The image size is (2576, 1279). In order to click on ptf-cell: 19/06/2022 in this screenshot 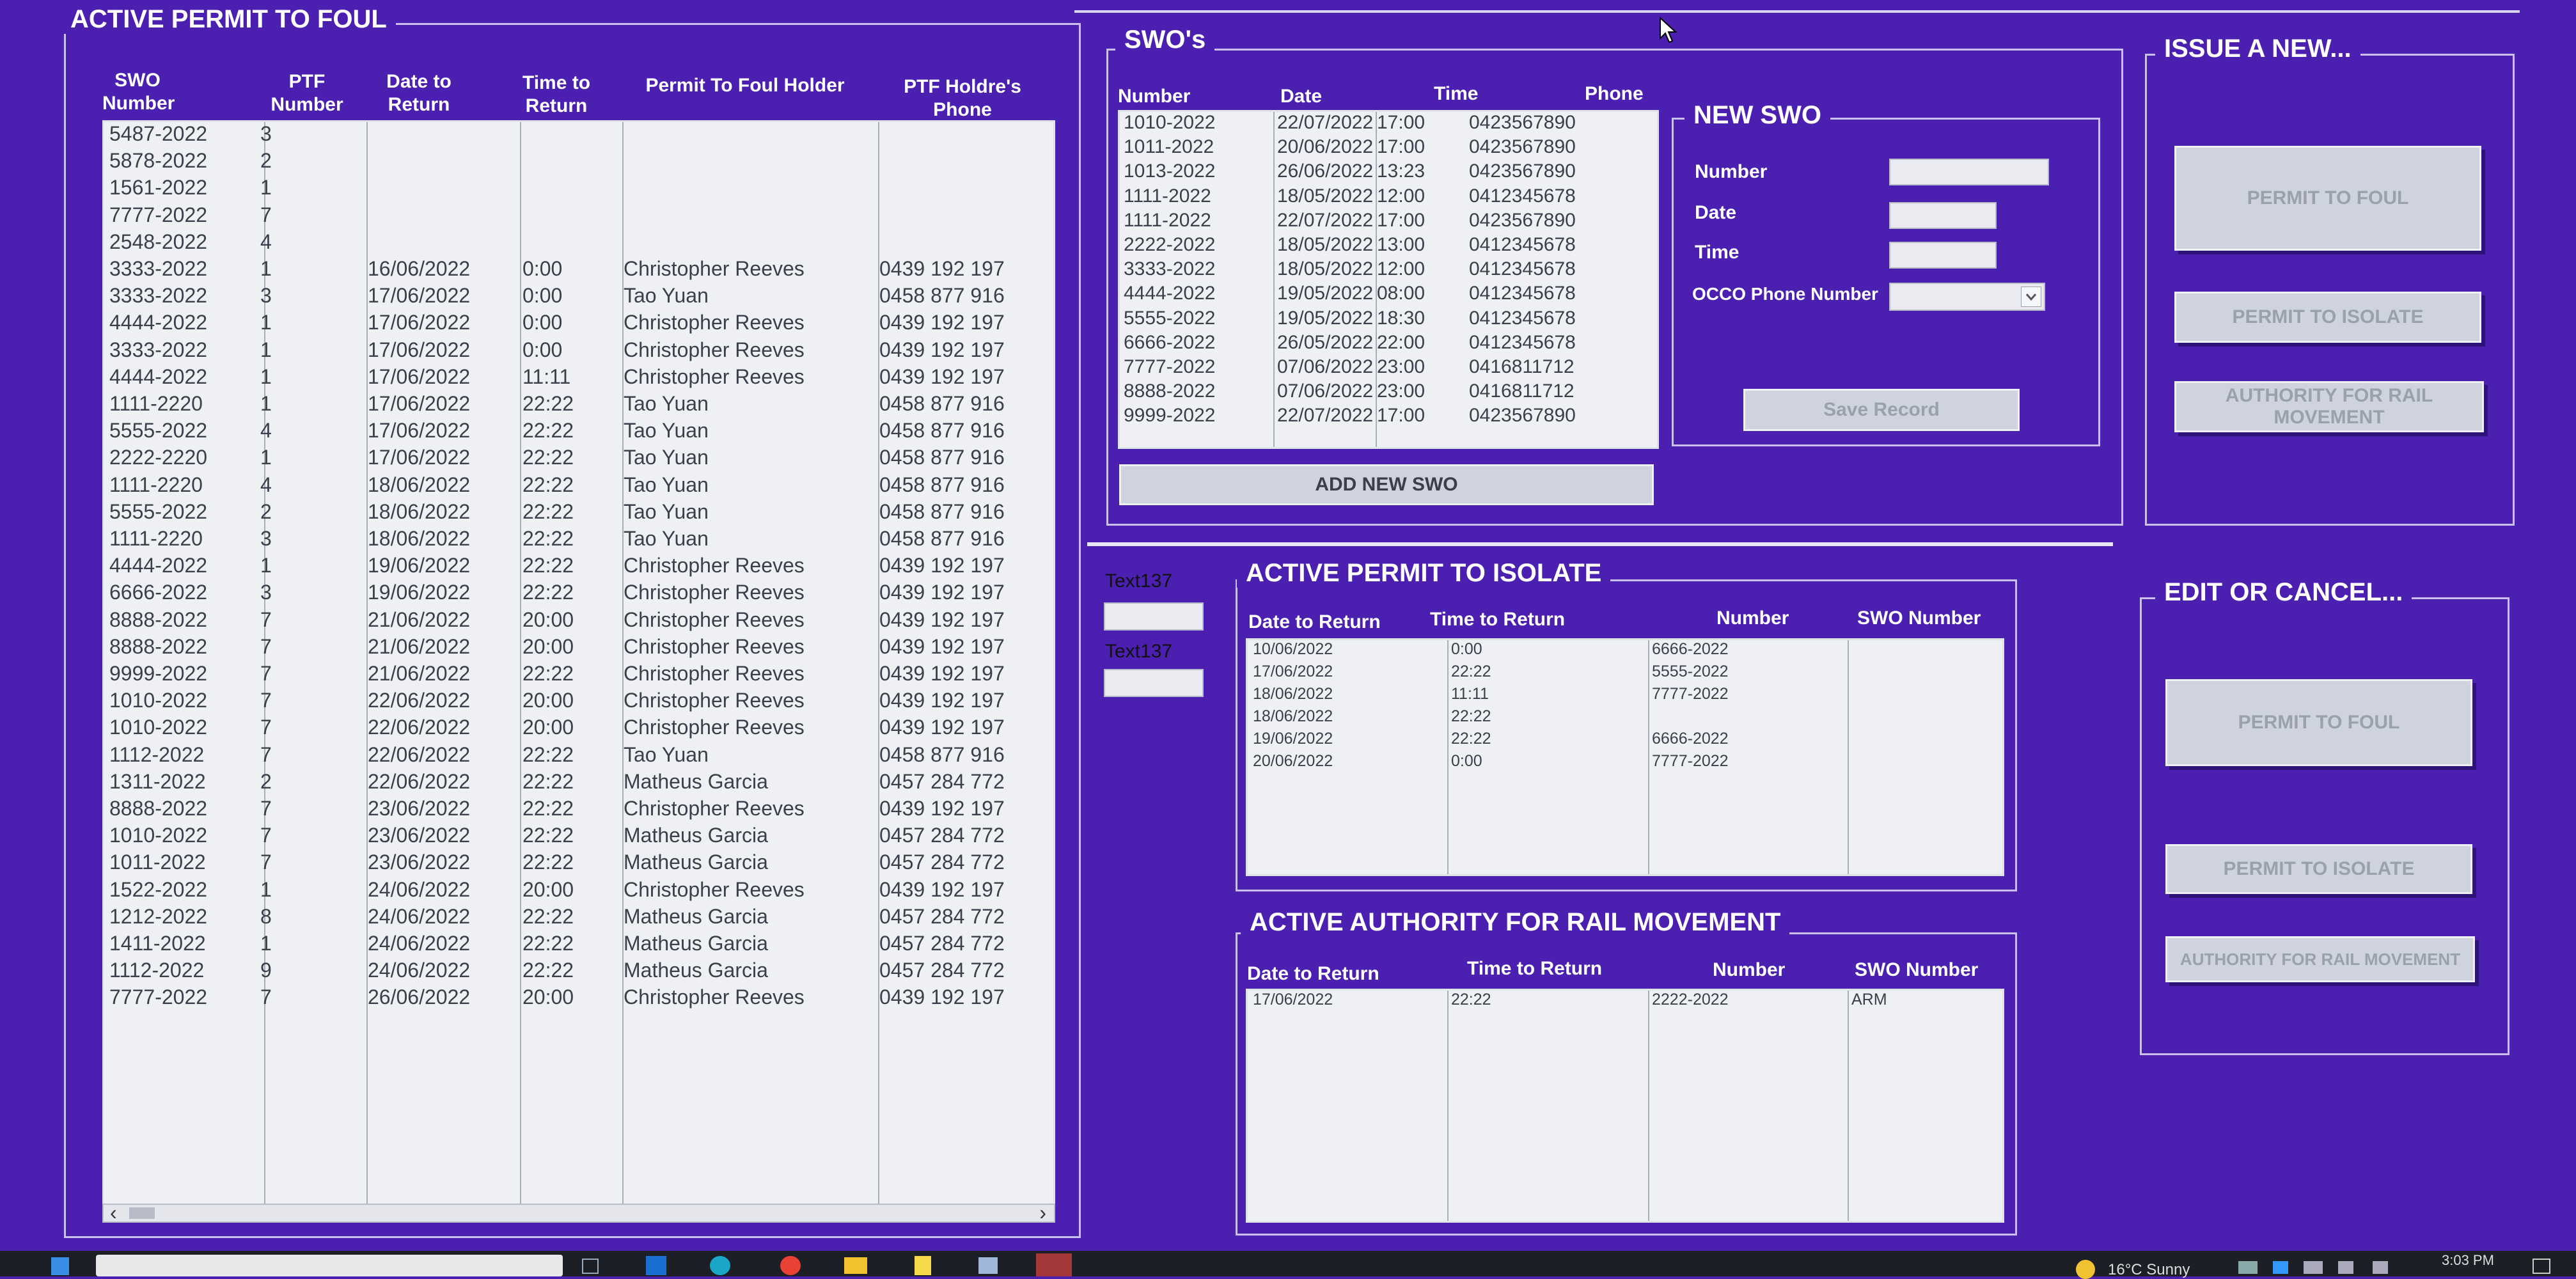, I will do `click(419, 592)`.